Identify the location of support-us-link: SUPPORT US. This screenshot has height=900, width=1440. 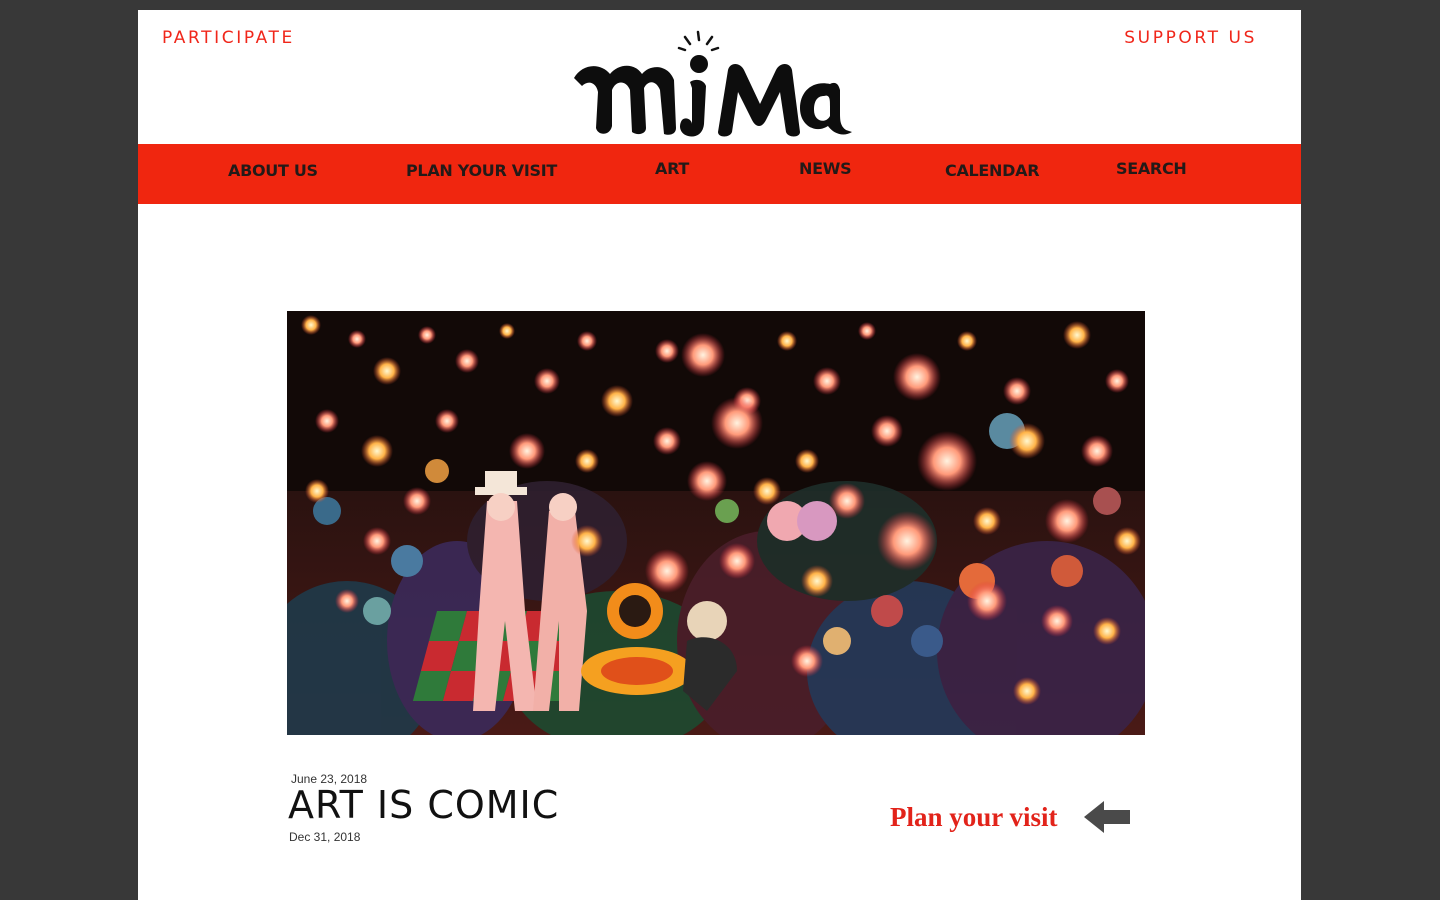
(1190, 38).